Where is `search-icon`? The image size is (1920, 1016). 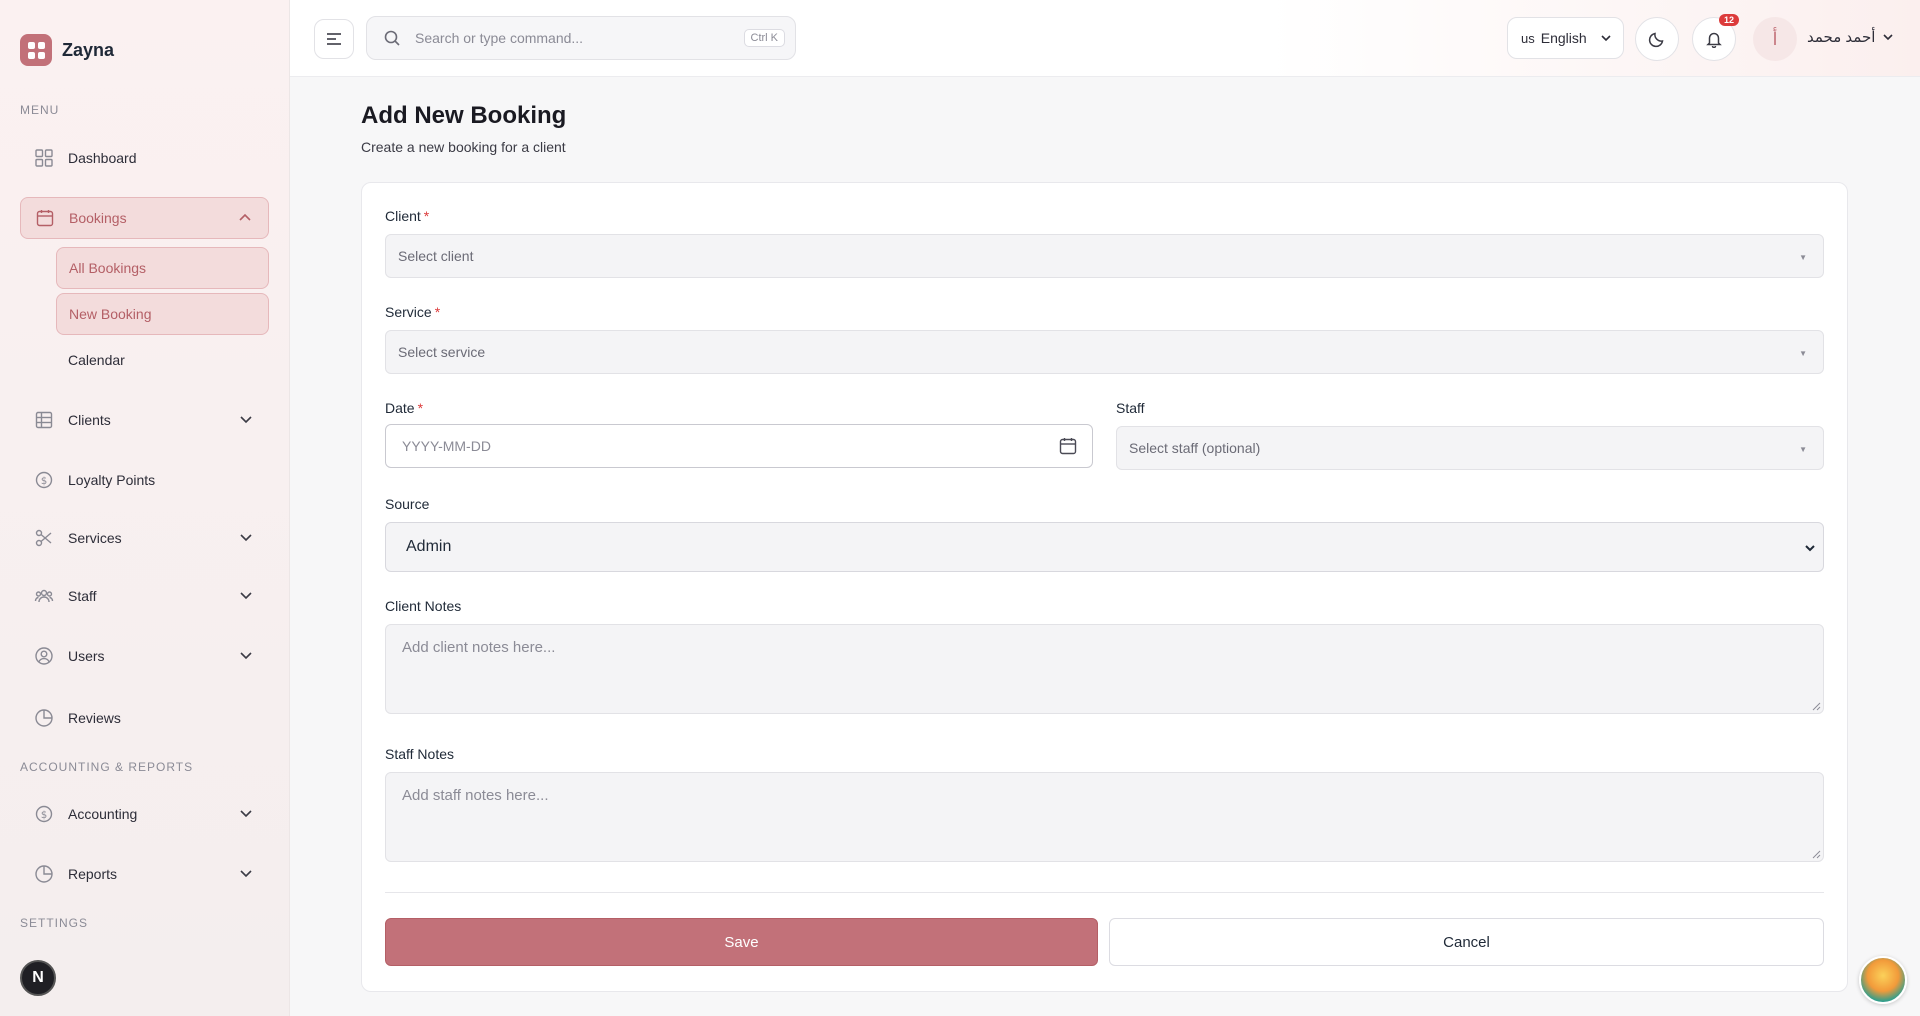 search-icon is located at coordinates (392, 38).